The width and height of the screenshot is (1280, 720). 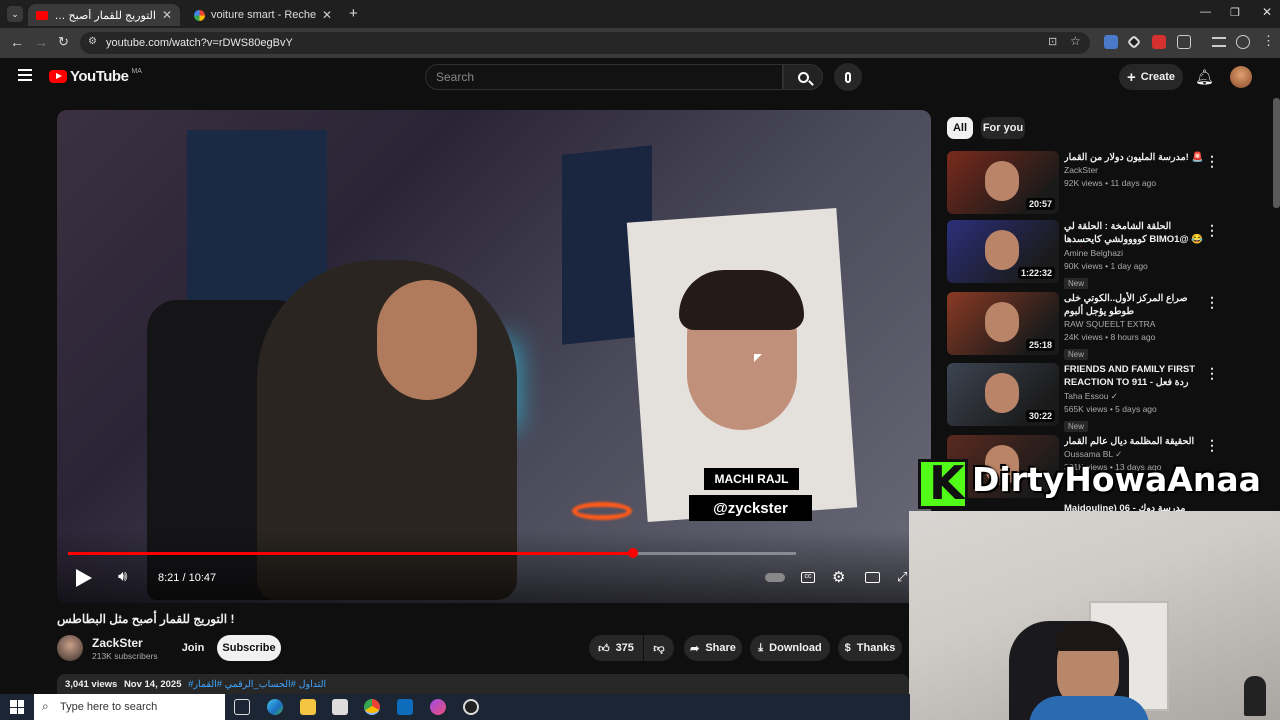 What do you see at coordinates (848, 77) in the screenshot?
I see `voice-search-button` at bounding box center [848, 77].